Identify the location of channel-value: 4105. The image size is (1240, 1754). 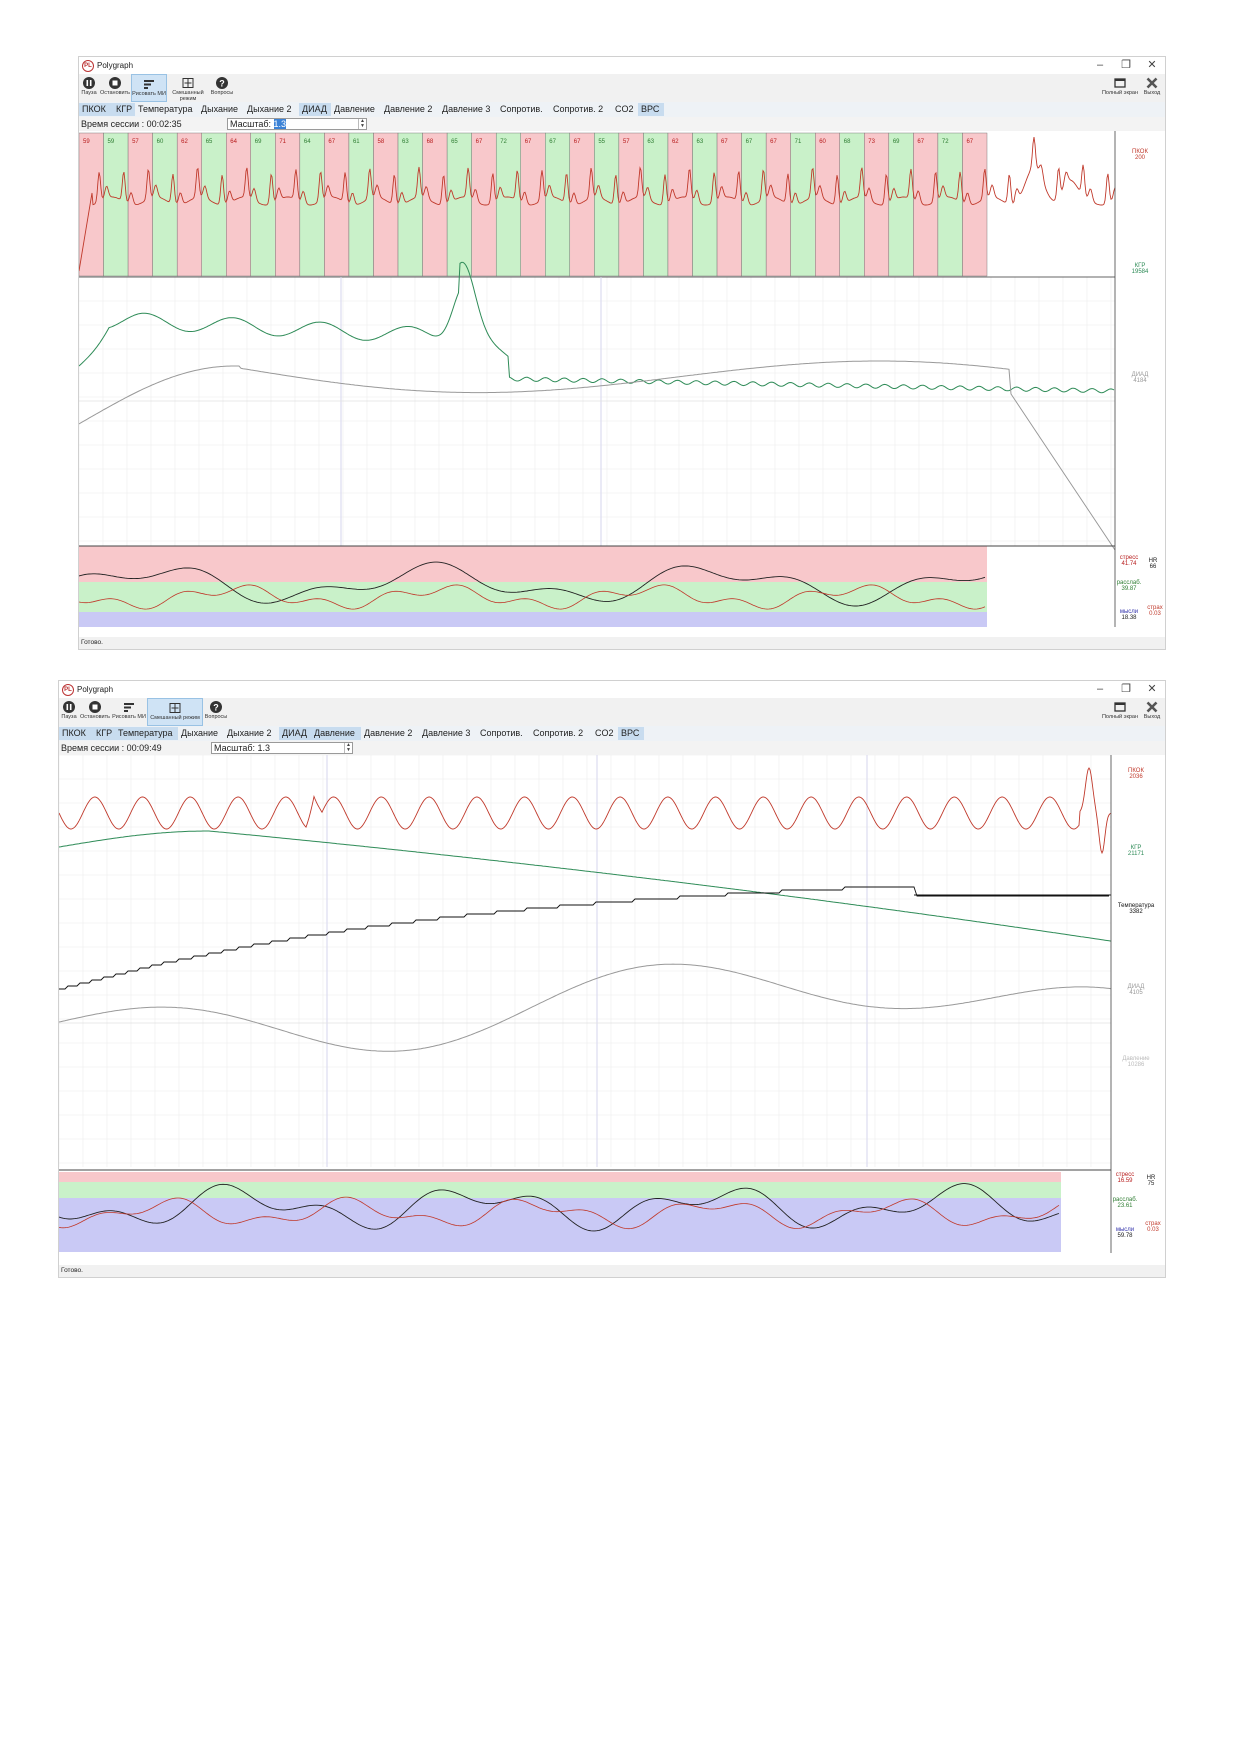
(1136, 993).